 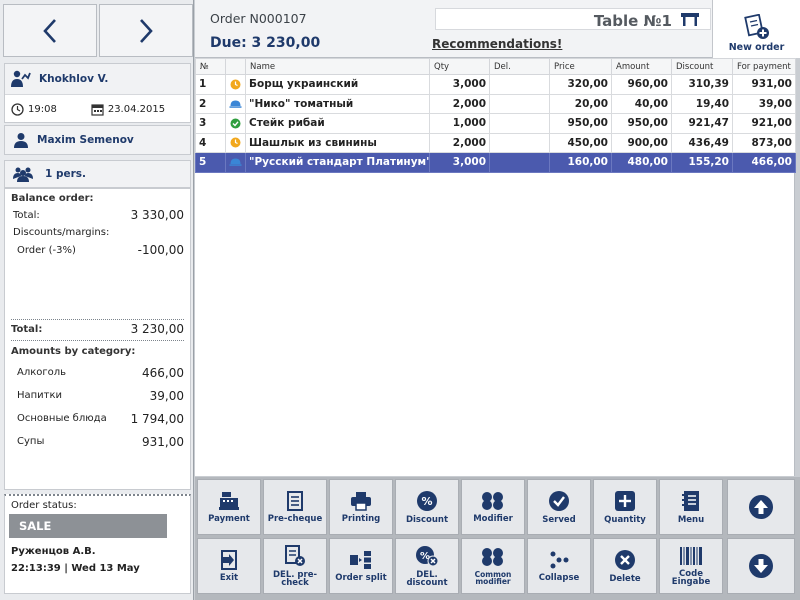 What do you see at coordinates (44, 505) in the screenshot?
I see `order-status-label: Order status:` at bounding box center [44, 505].